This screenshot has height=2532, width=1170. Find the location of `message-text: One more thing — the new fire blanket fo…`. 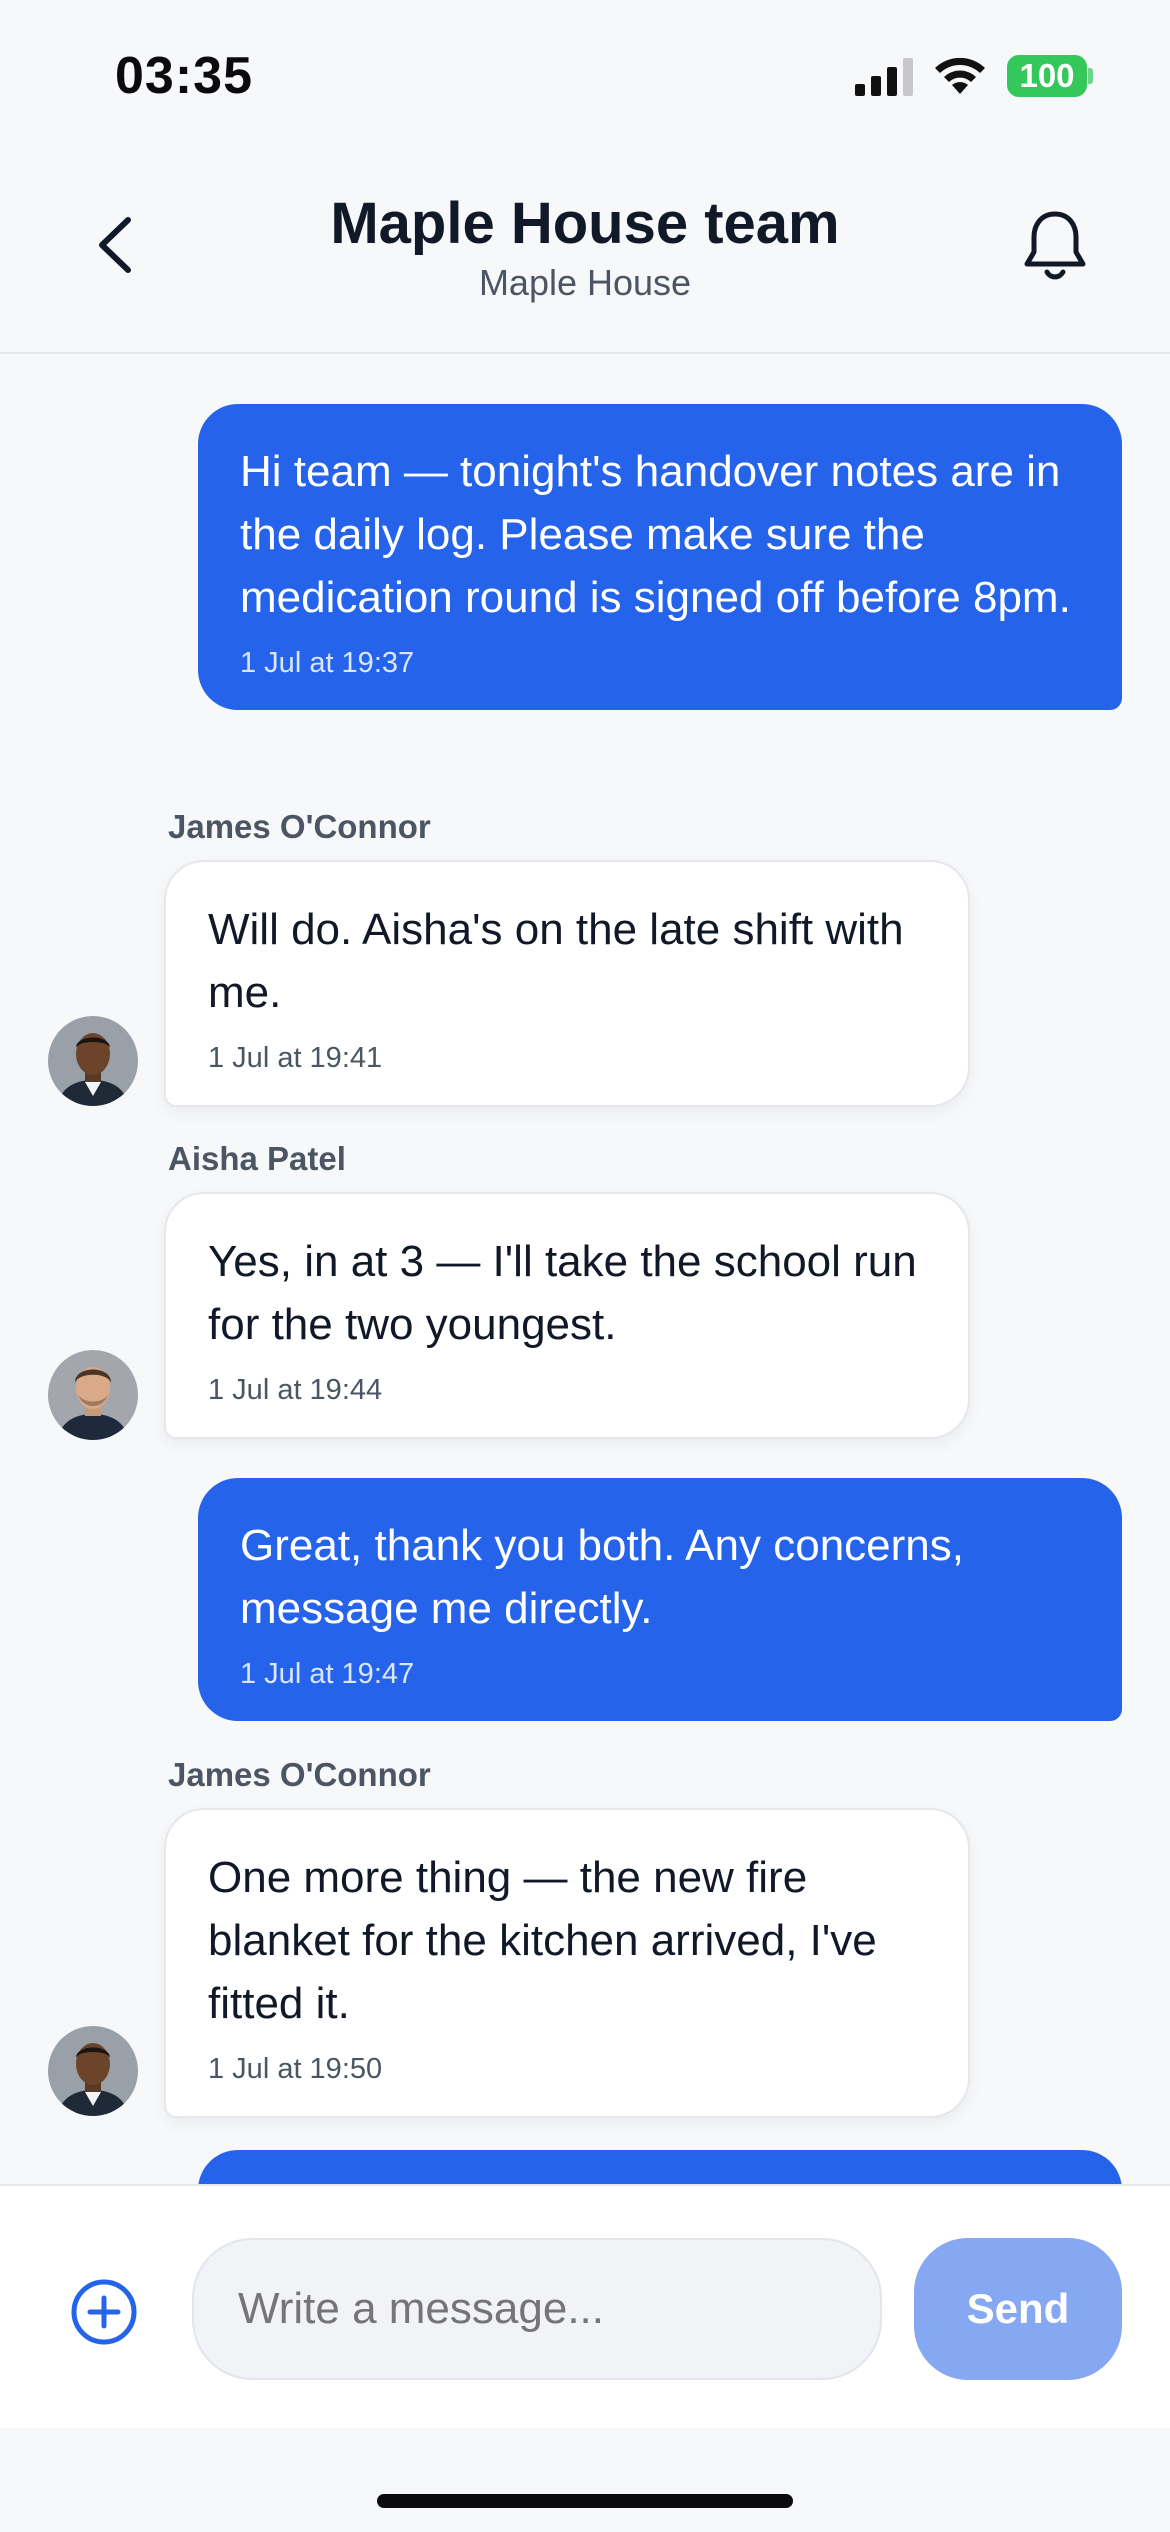

message-text: One more thing — the new fire blanket fo… is located at coordinates (542, 1940).